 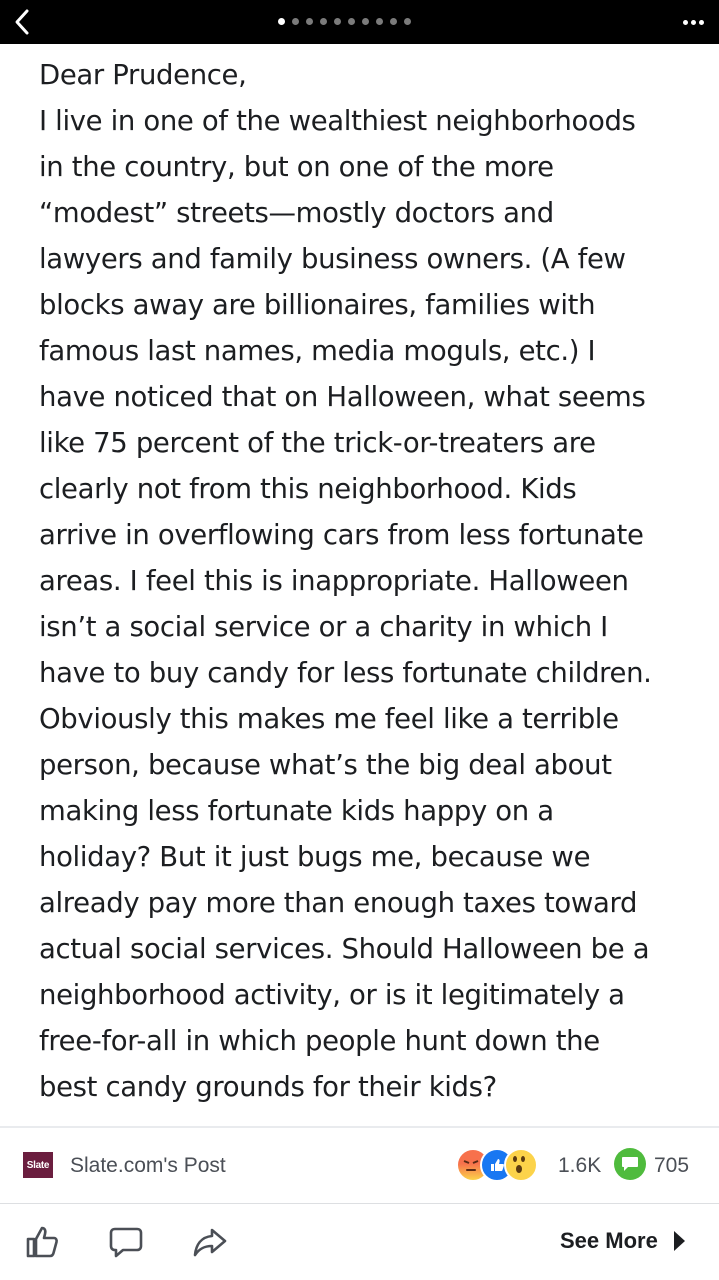 What do you see at coordinates (317, 351) in the screenshot?
I see `letter-line: famous last names, media moguls, etc.) I` at bounding box center [317, 351].